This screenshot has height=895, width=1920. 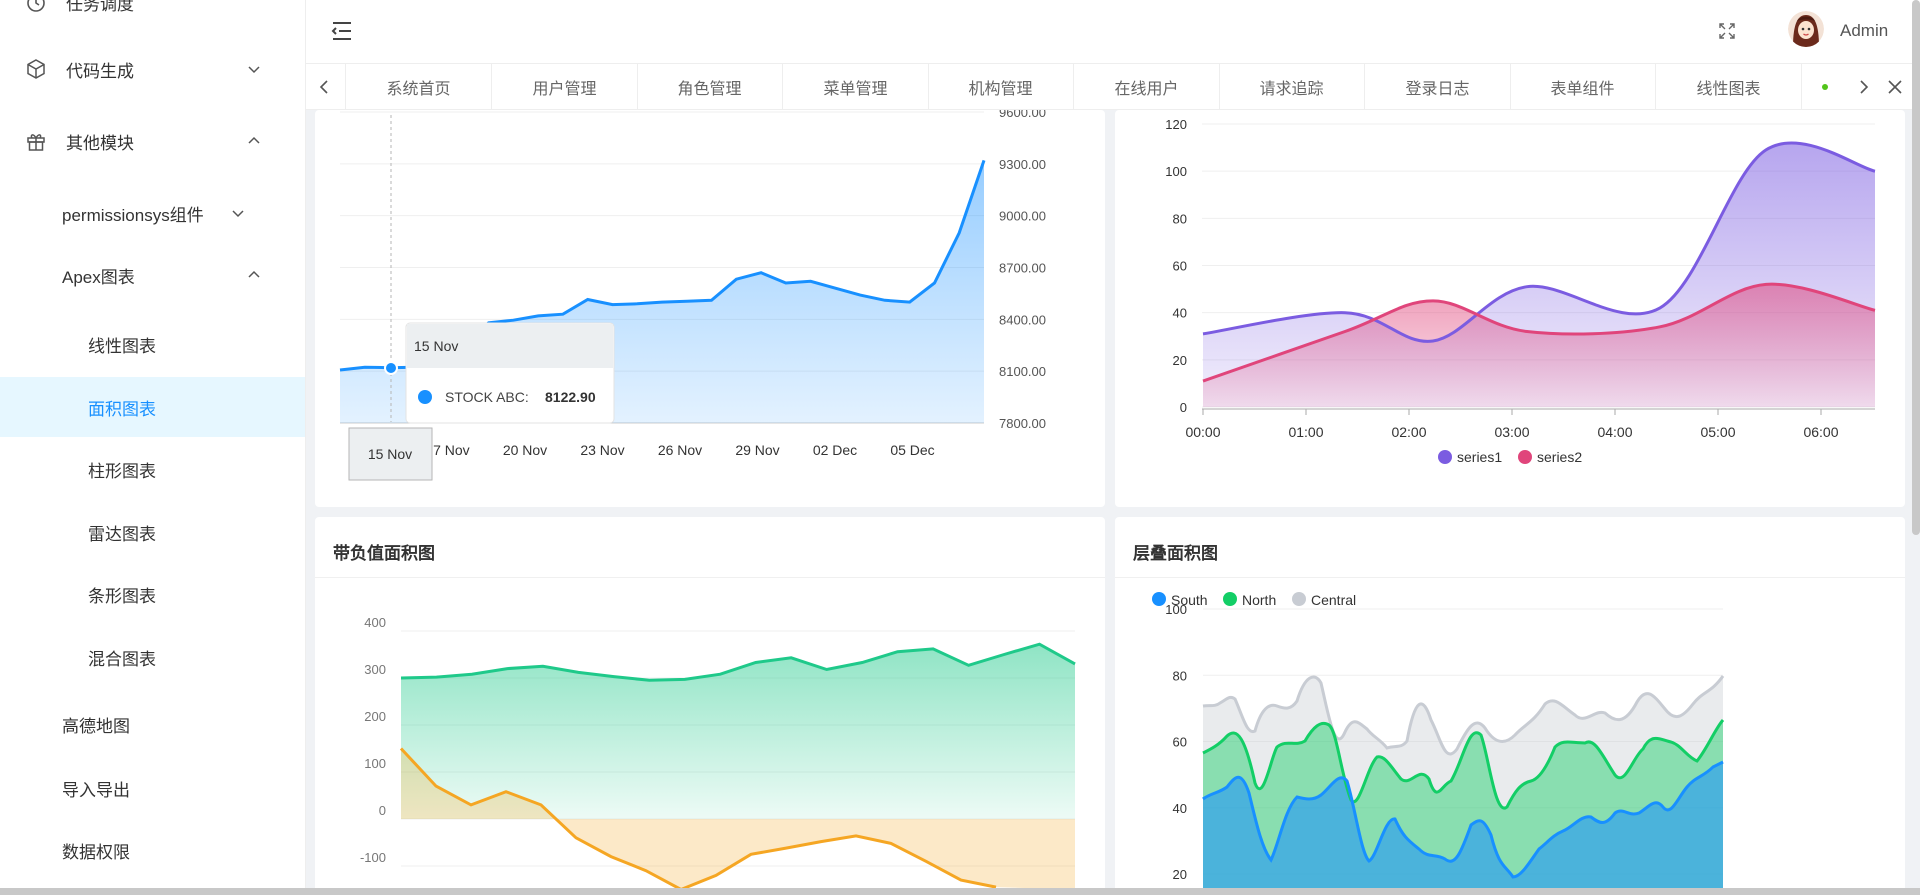 What do you see at coordinates (152, 407) in the screenshot?
I see `sidebar-item-area-chart: 面积图表` at bounding box center [152, 407].